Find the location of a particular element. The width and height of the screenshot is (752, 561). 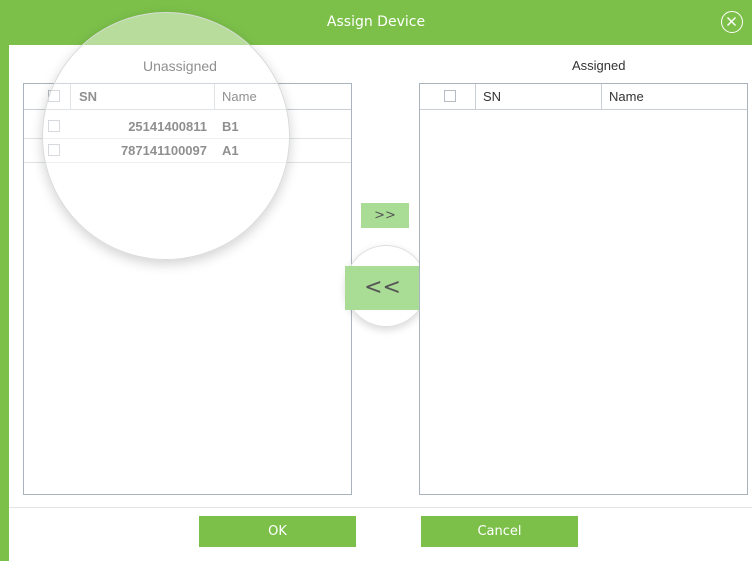

magnifier-overlay is located at coordinates (166, 136).